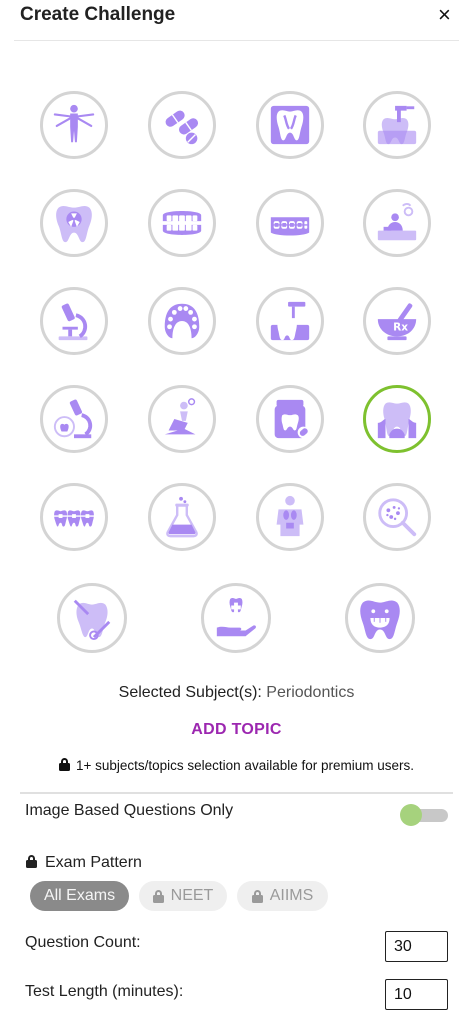 The height and width of the screenshot is (1024, 473). What do you see at coordinates (416, 946) in the screenshot?
I see `question-count-input` at bounding box center [416, 946].